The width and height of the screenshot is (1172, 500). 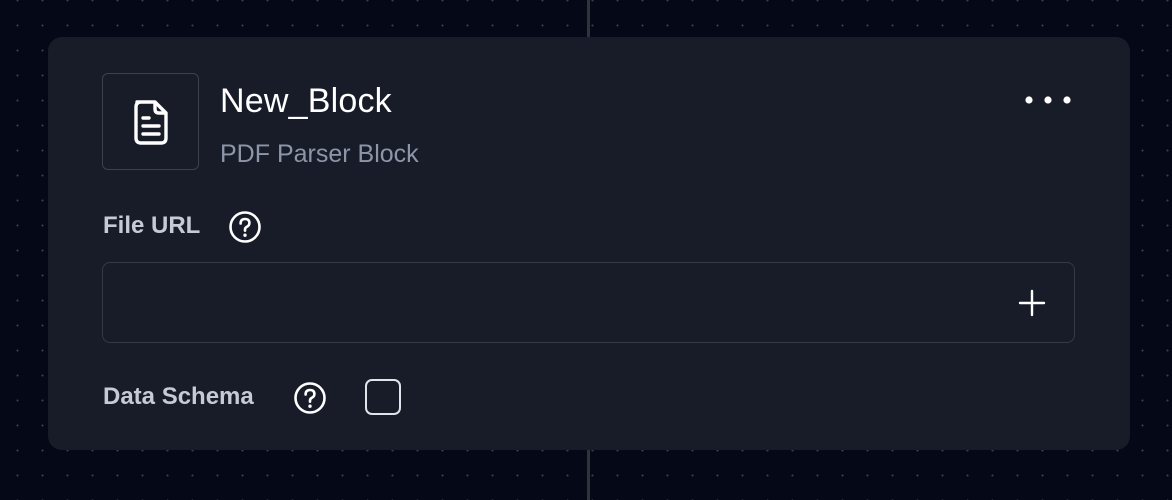 I want to click on more-options-button, so click(x=1048, y=100).